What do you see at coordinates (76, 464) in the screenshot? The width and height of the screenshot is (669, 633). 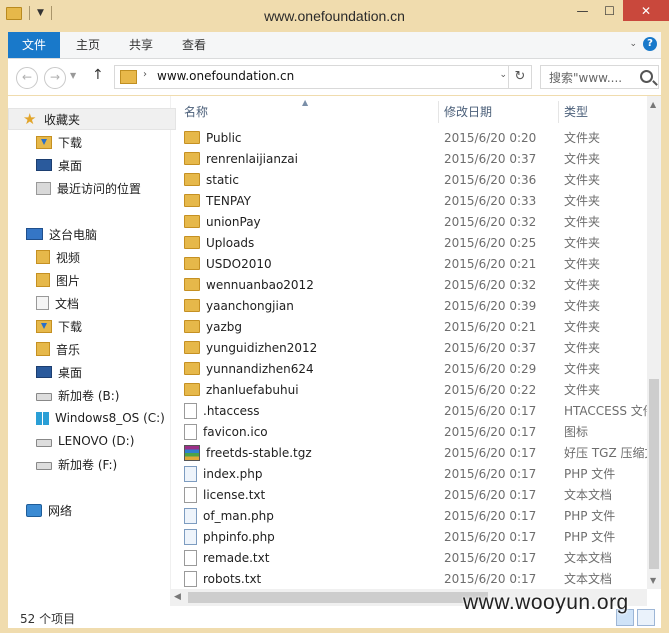 I see `sidebar-item-drive-f: 新加卷 (F:)` at bounding box center [76, 464].